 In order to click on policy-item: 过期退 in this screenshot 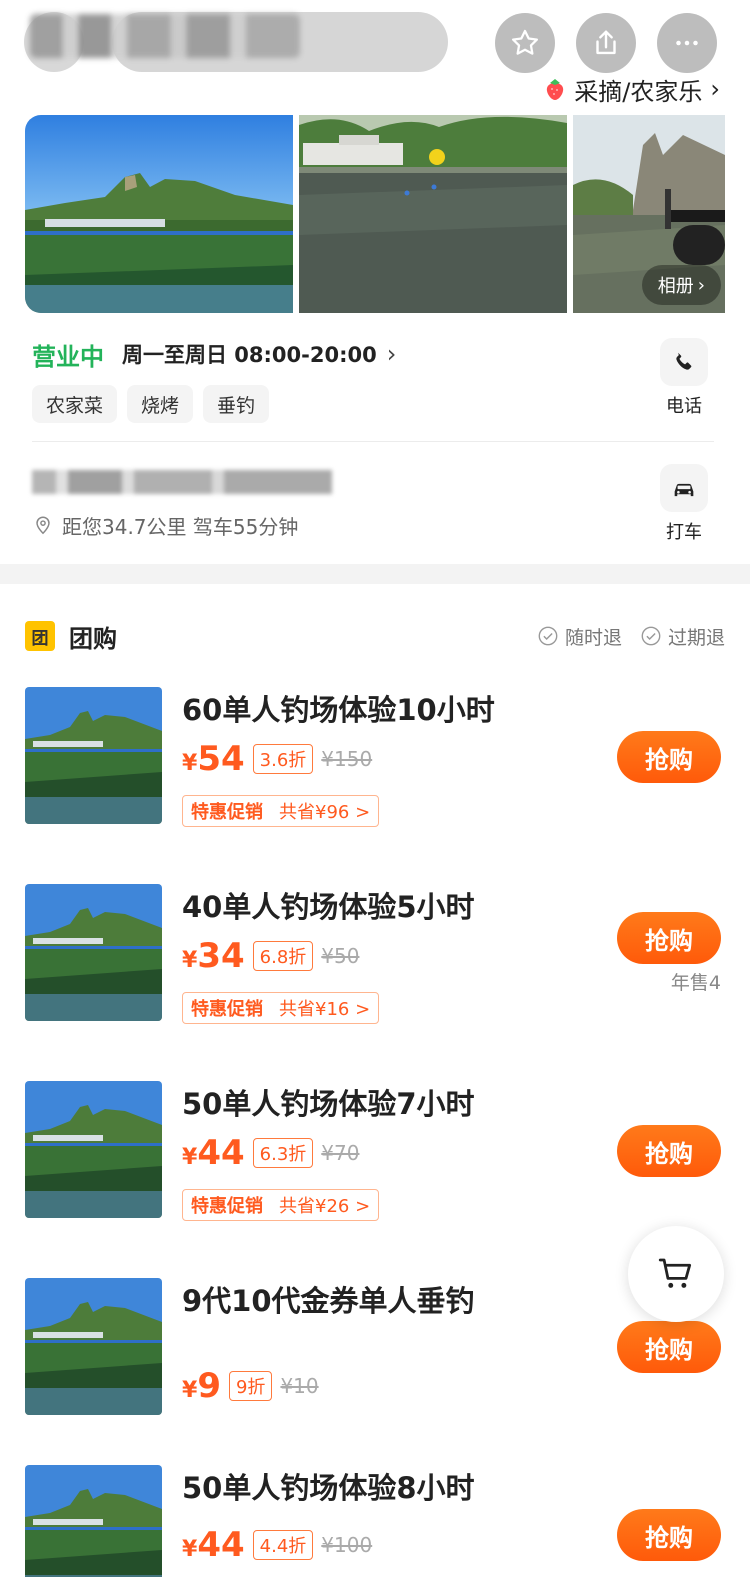, I will do `click(682, 636)`.